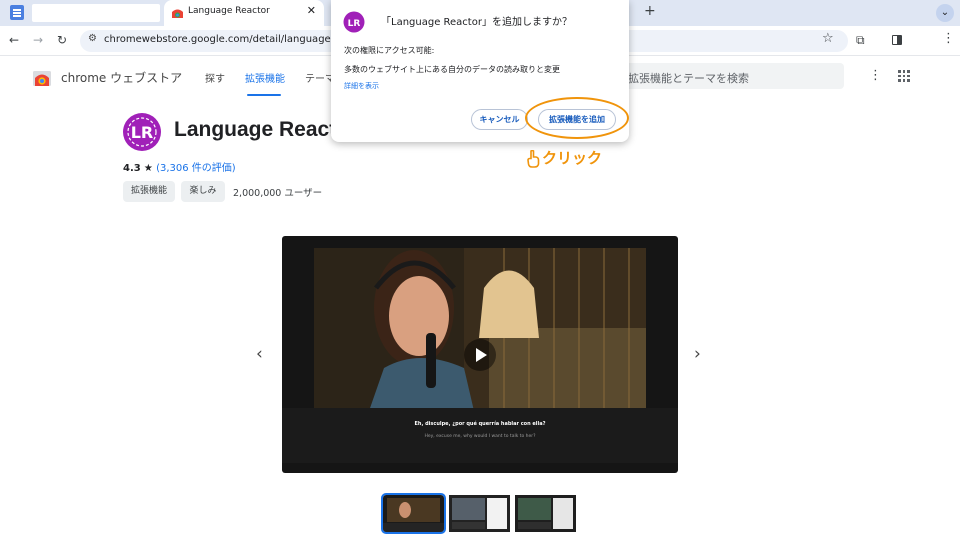 Image resolution: width=960 pixels, height=540 pixels. What do you see at coordinates (96, 13) in the screenshot?
I see `tab-other` at bounding box center [96, 13].